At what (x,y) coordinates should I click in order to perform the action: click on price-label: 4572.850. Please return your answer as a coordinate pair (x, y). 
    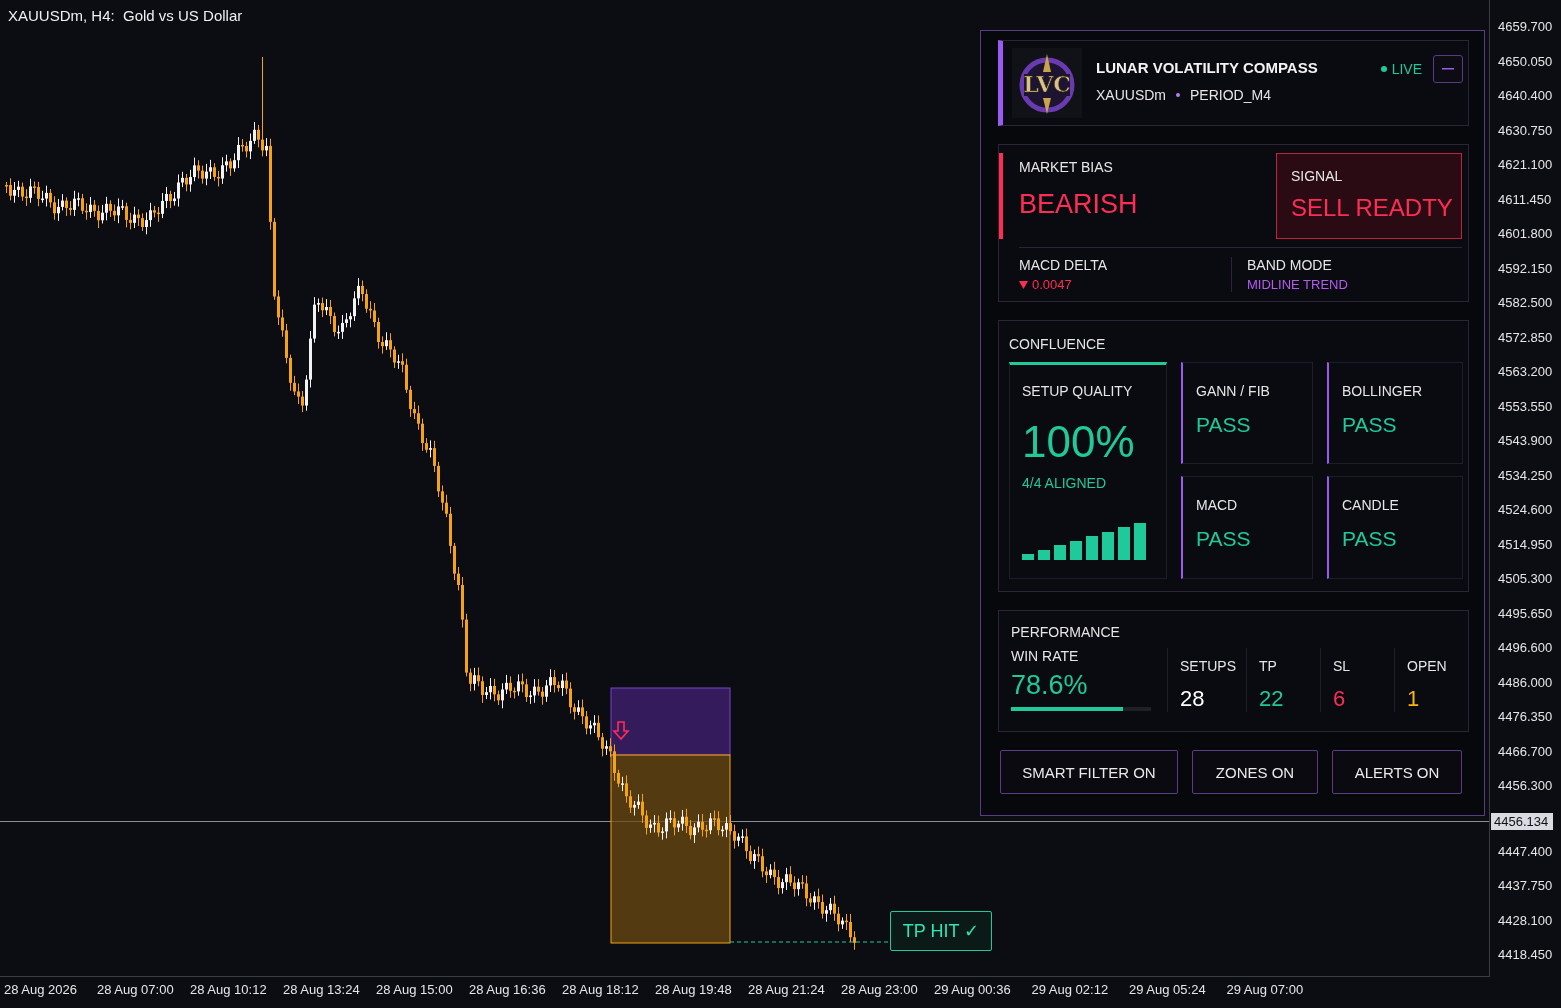
    Looking at the image, I should click on (1526, 337).